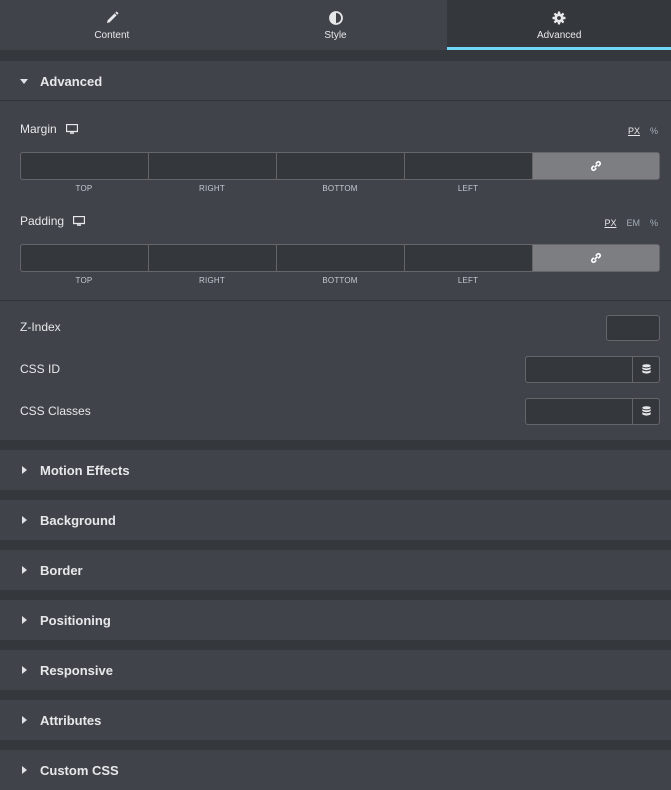 The height and width of the screenshot is (790, 671). I want to click on padding-right-label: RIGHT, so click(212, 280).